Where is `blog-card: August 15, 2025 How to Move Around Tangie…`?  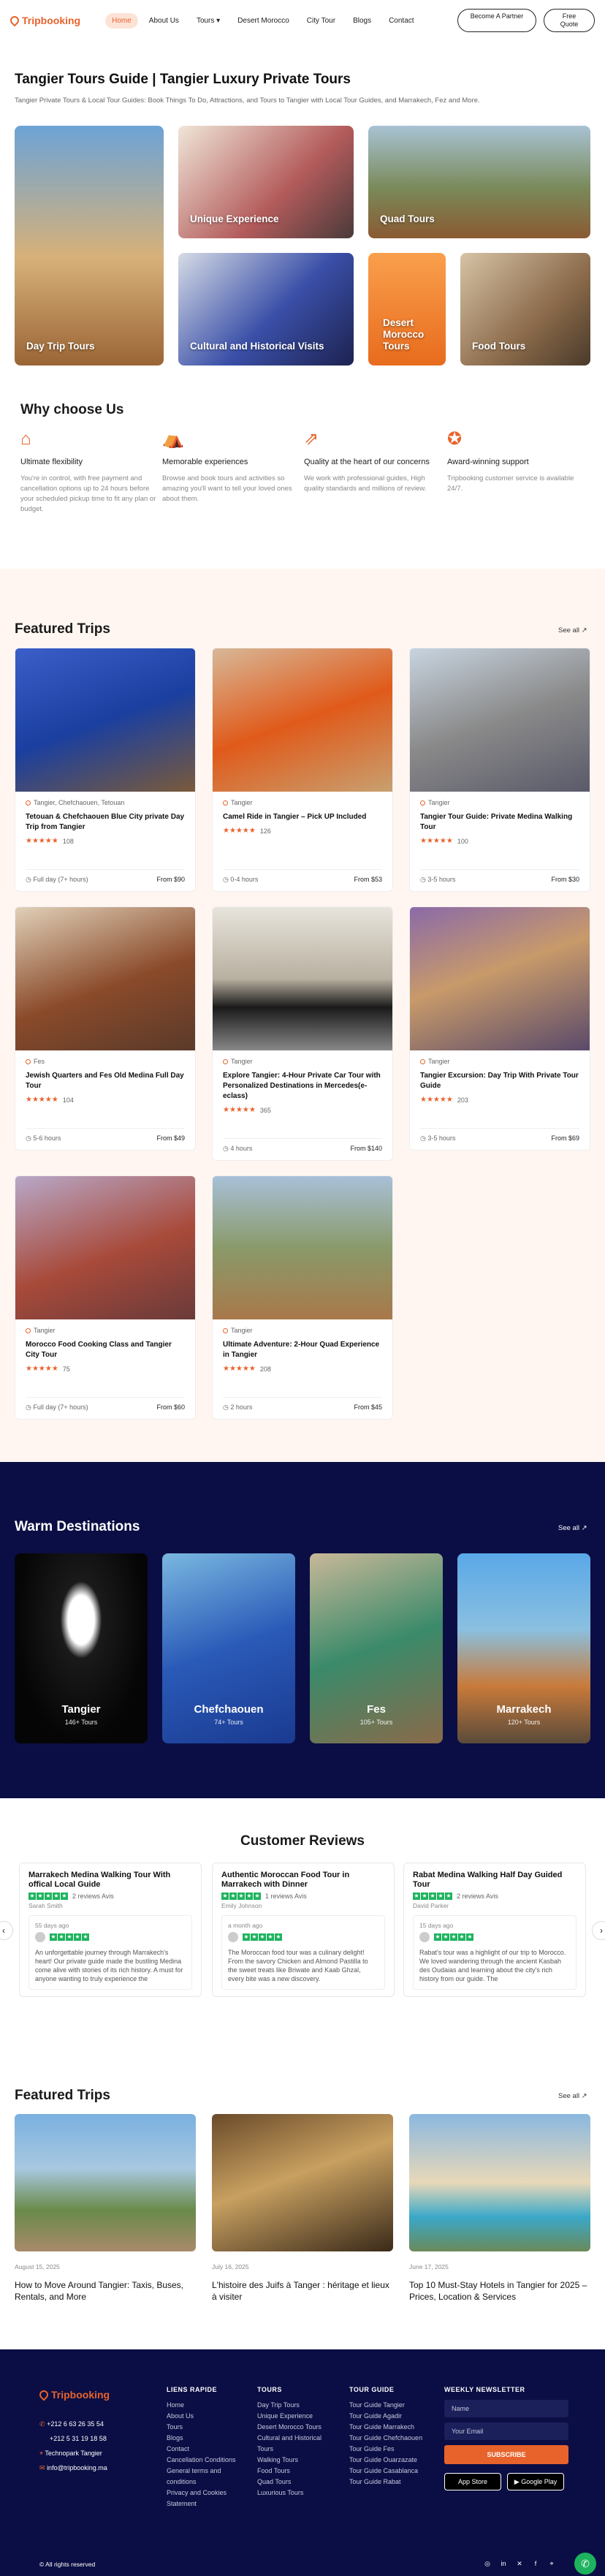
blog-card: August 15, 2025 How to Move Around Tangie… is located at coordinates (105, 2208).